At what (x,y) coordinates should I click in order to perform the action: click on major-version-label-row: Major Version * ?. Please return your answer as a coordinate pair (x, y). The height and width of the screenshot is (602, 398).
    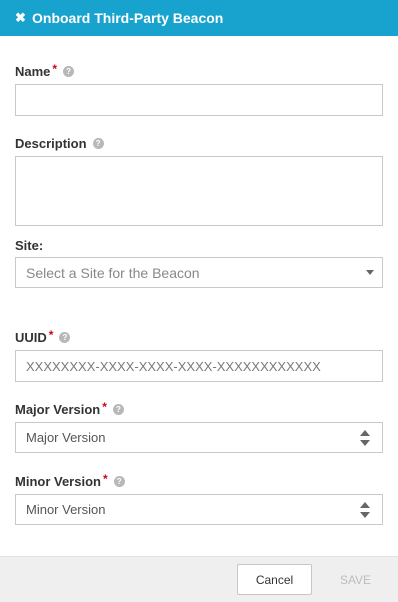
    Looking at the image, I should click on (69, 408).